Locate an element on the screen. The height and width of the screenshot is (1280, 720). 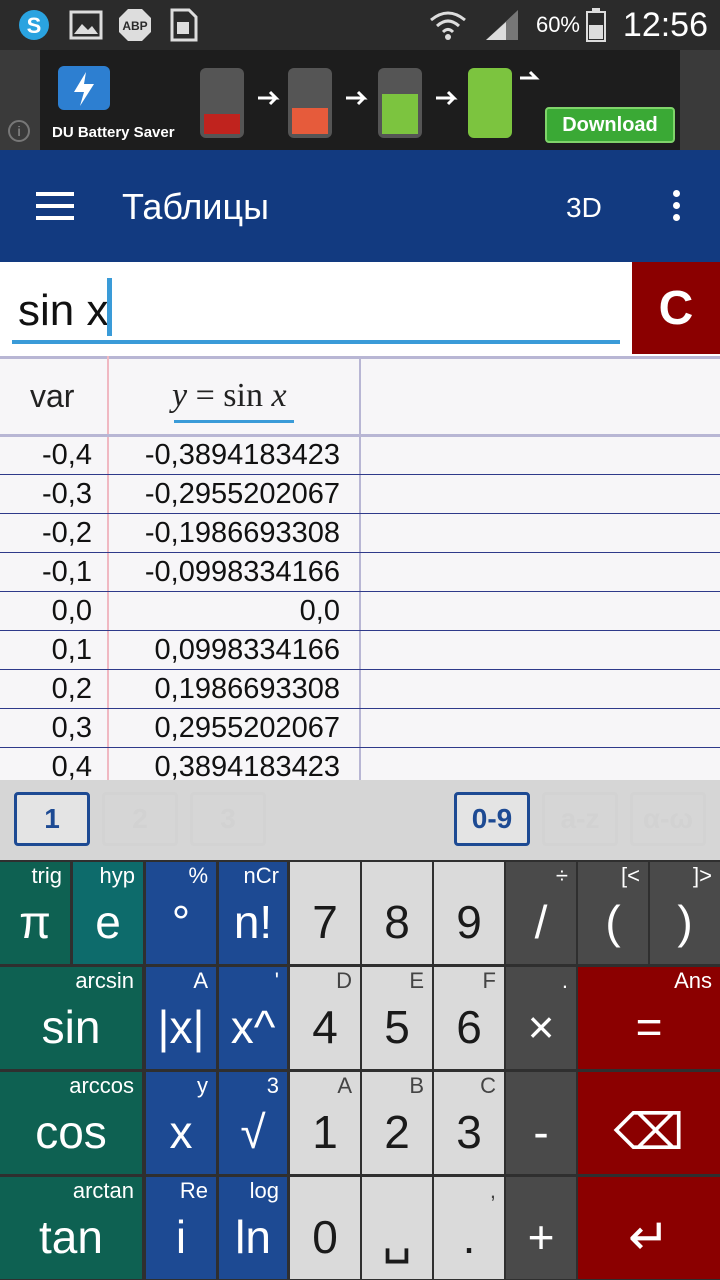
key-secondary-label: ' is located at coordinates (276, 980).